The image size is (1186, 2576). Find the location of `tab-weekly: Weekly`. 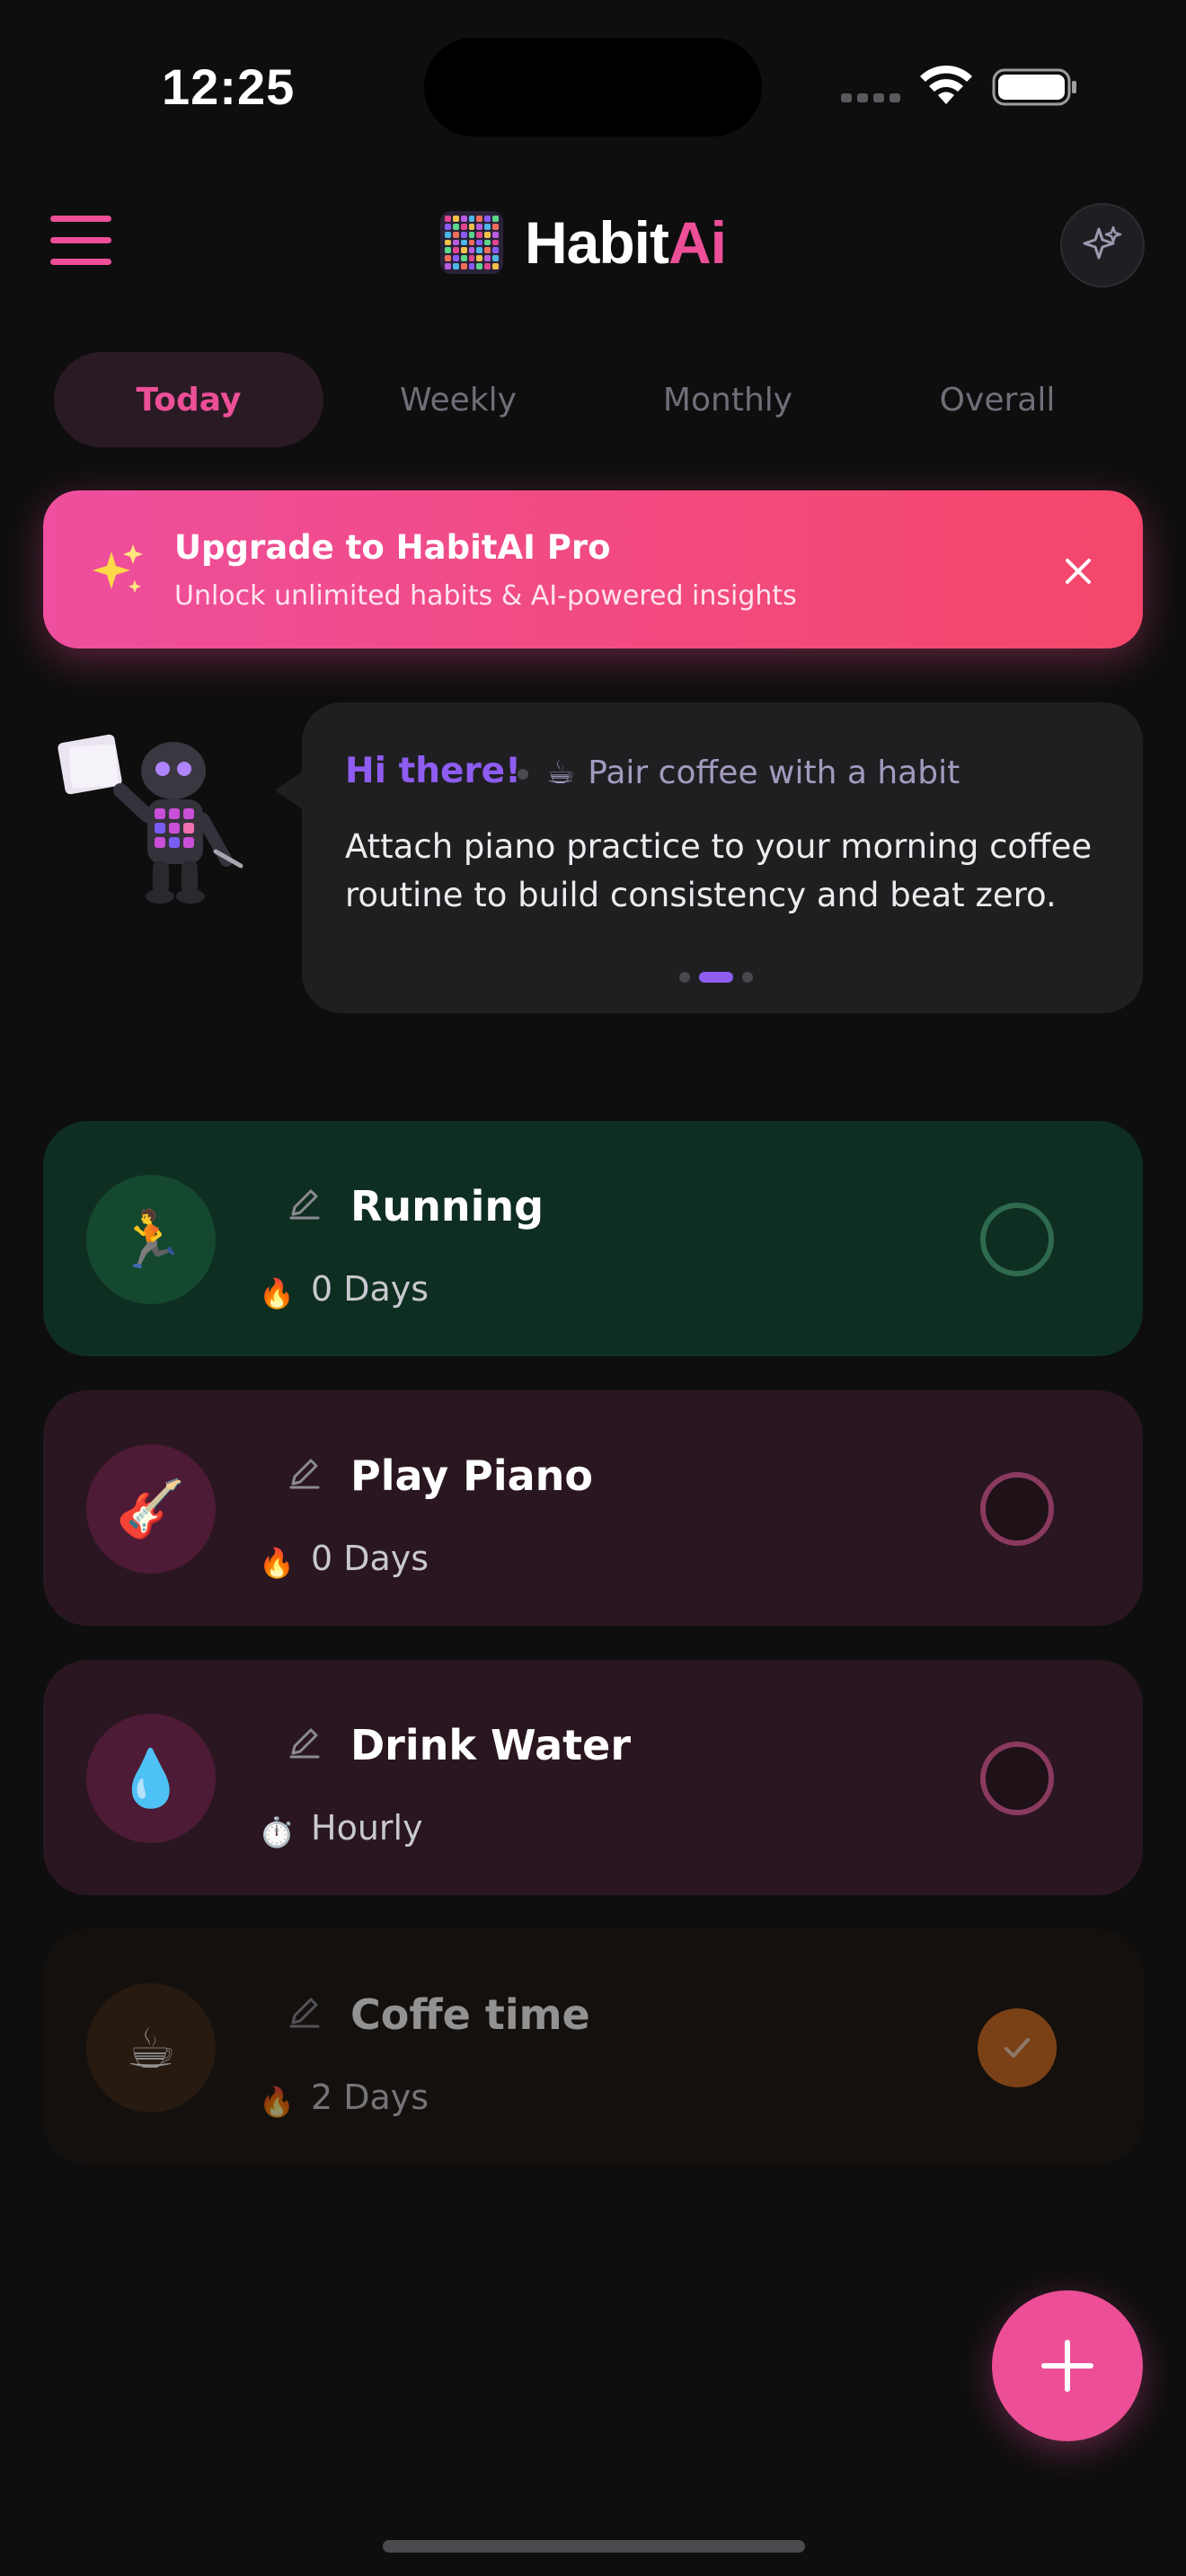

tab-weekly: Weekly is located at coordinates (458, 399).